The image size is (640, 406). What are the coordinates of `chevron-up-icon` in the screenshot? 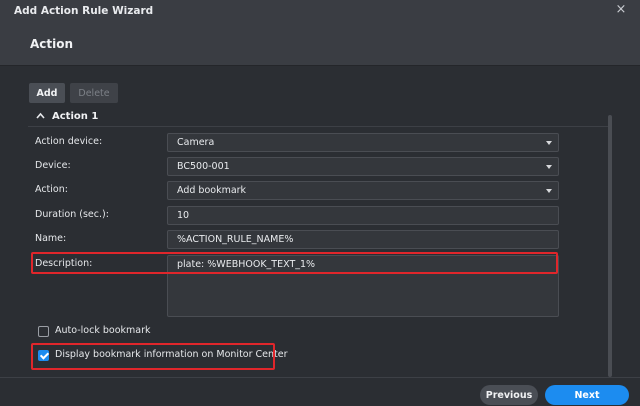 It's located at (40, 116).